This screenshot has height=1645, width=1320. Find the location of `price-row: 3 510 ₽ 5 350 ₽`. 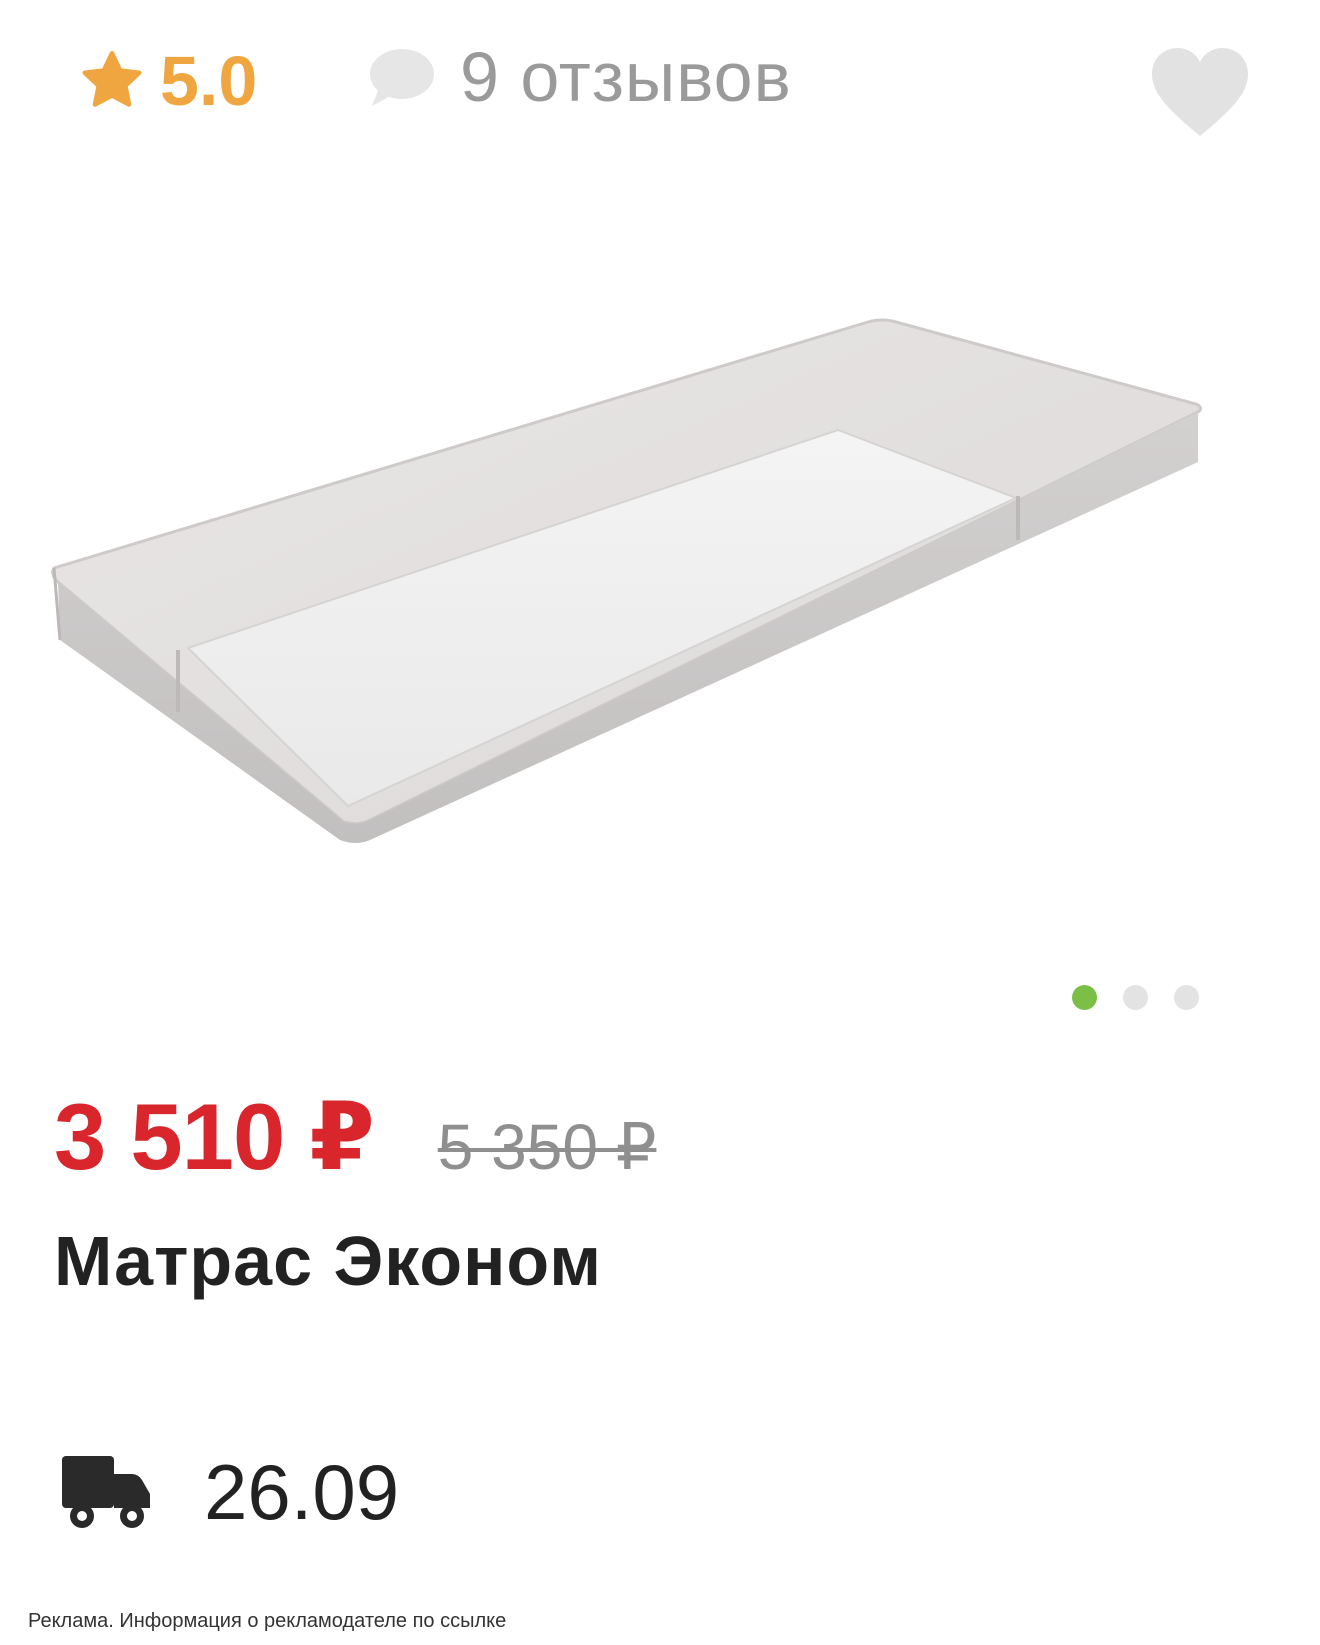

price-row: 3 510 ₽ 5 350 ₽ is located at coordinates (355, 1137).